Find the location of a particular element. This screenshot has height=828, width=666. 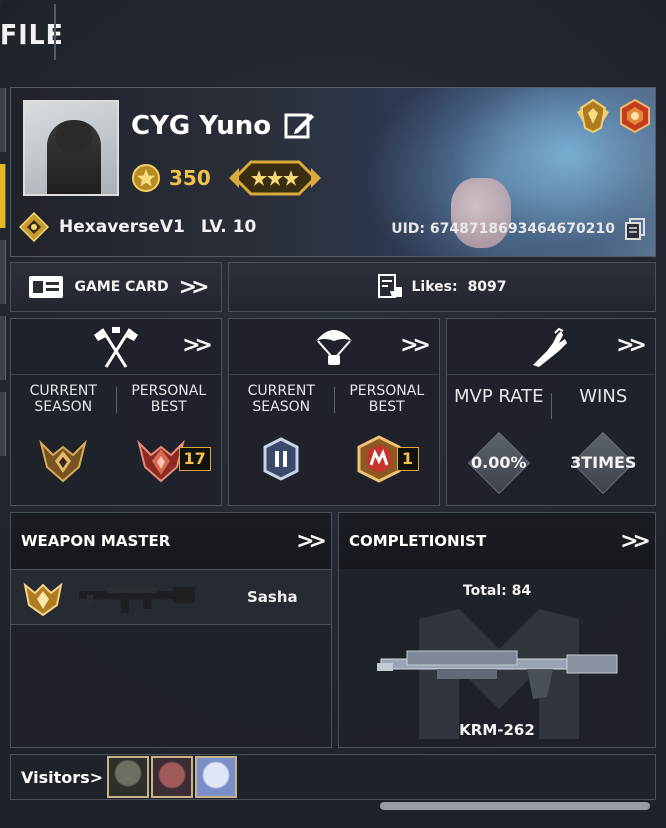

completionist-weapon-image is located at coordinates (497, 674).